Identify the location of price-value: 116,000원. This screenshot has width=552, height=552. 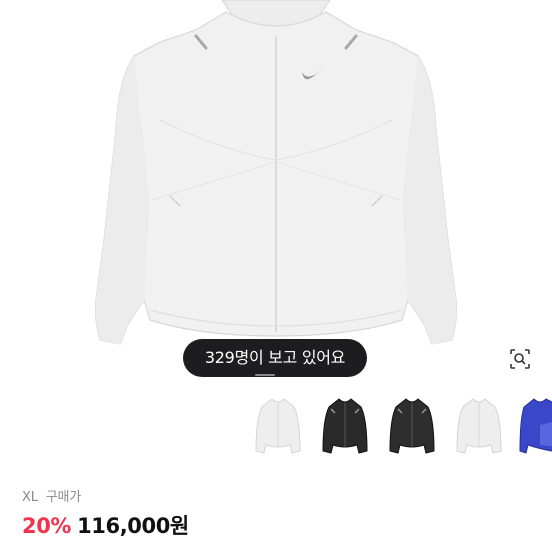
(133, 526).